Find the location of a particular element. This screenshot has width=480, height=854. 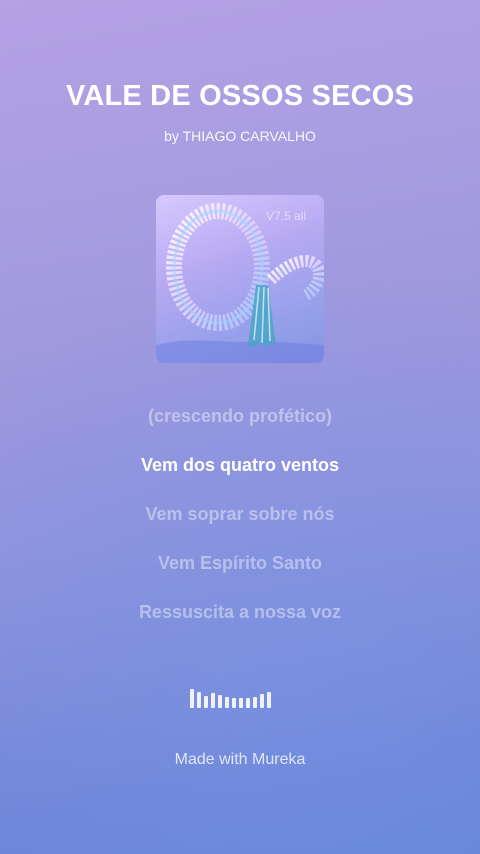

audio-visualizer-icon is located at coordinates (240, 698).